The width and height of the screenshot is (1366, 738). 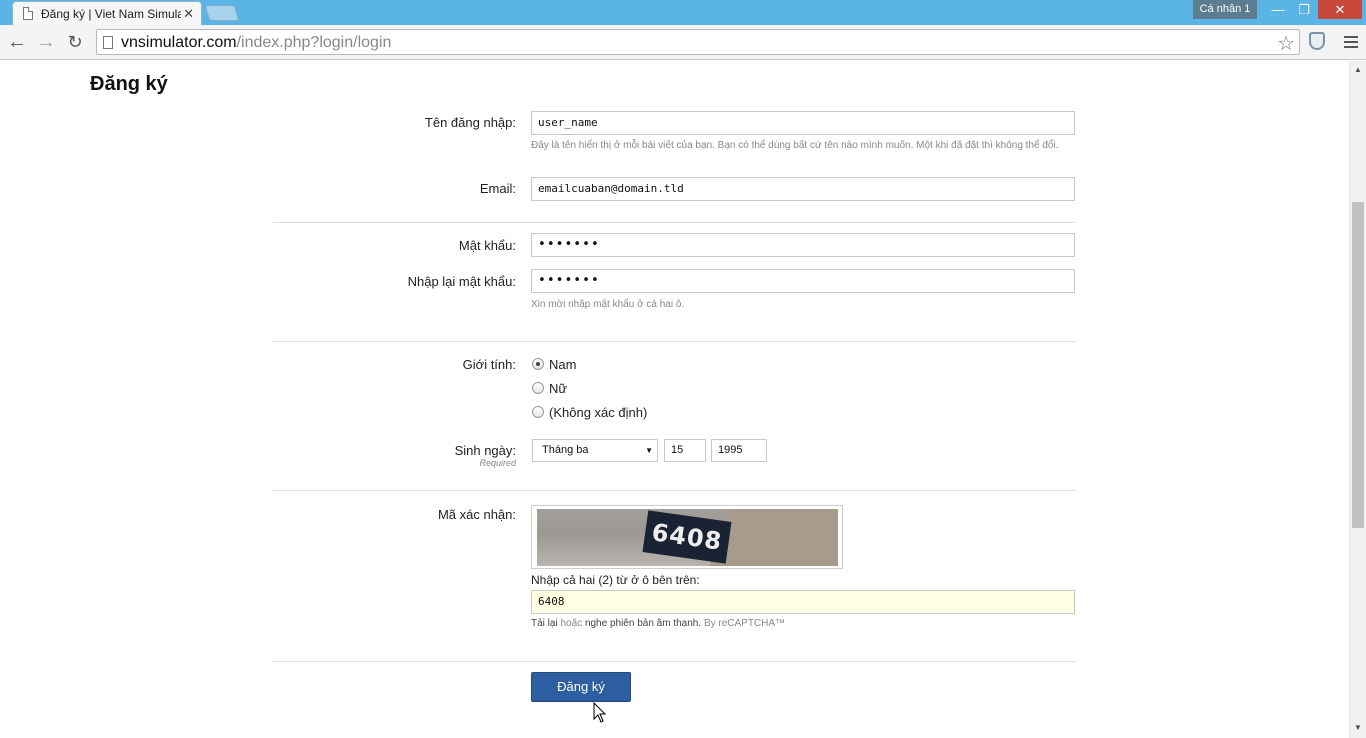 What do you see at coordinates (111, 14) in the screenshot?
I see `tab-title: Đăng ký | Viet Nam Simulator` at bounding box center [111, 14].